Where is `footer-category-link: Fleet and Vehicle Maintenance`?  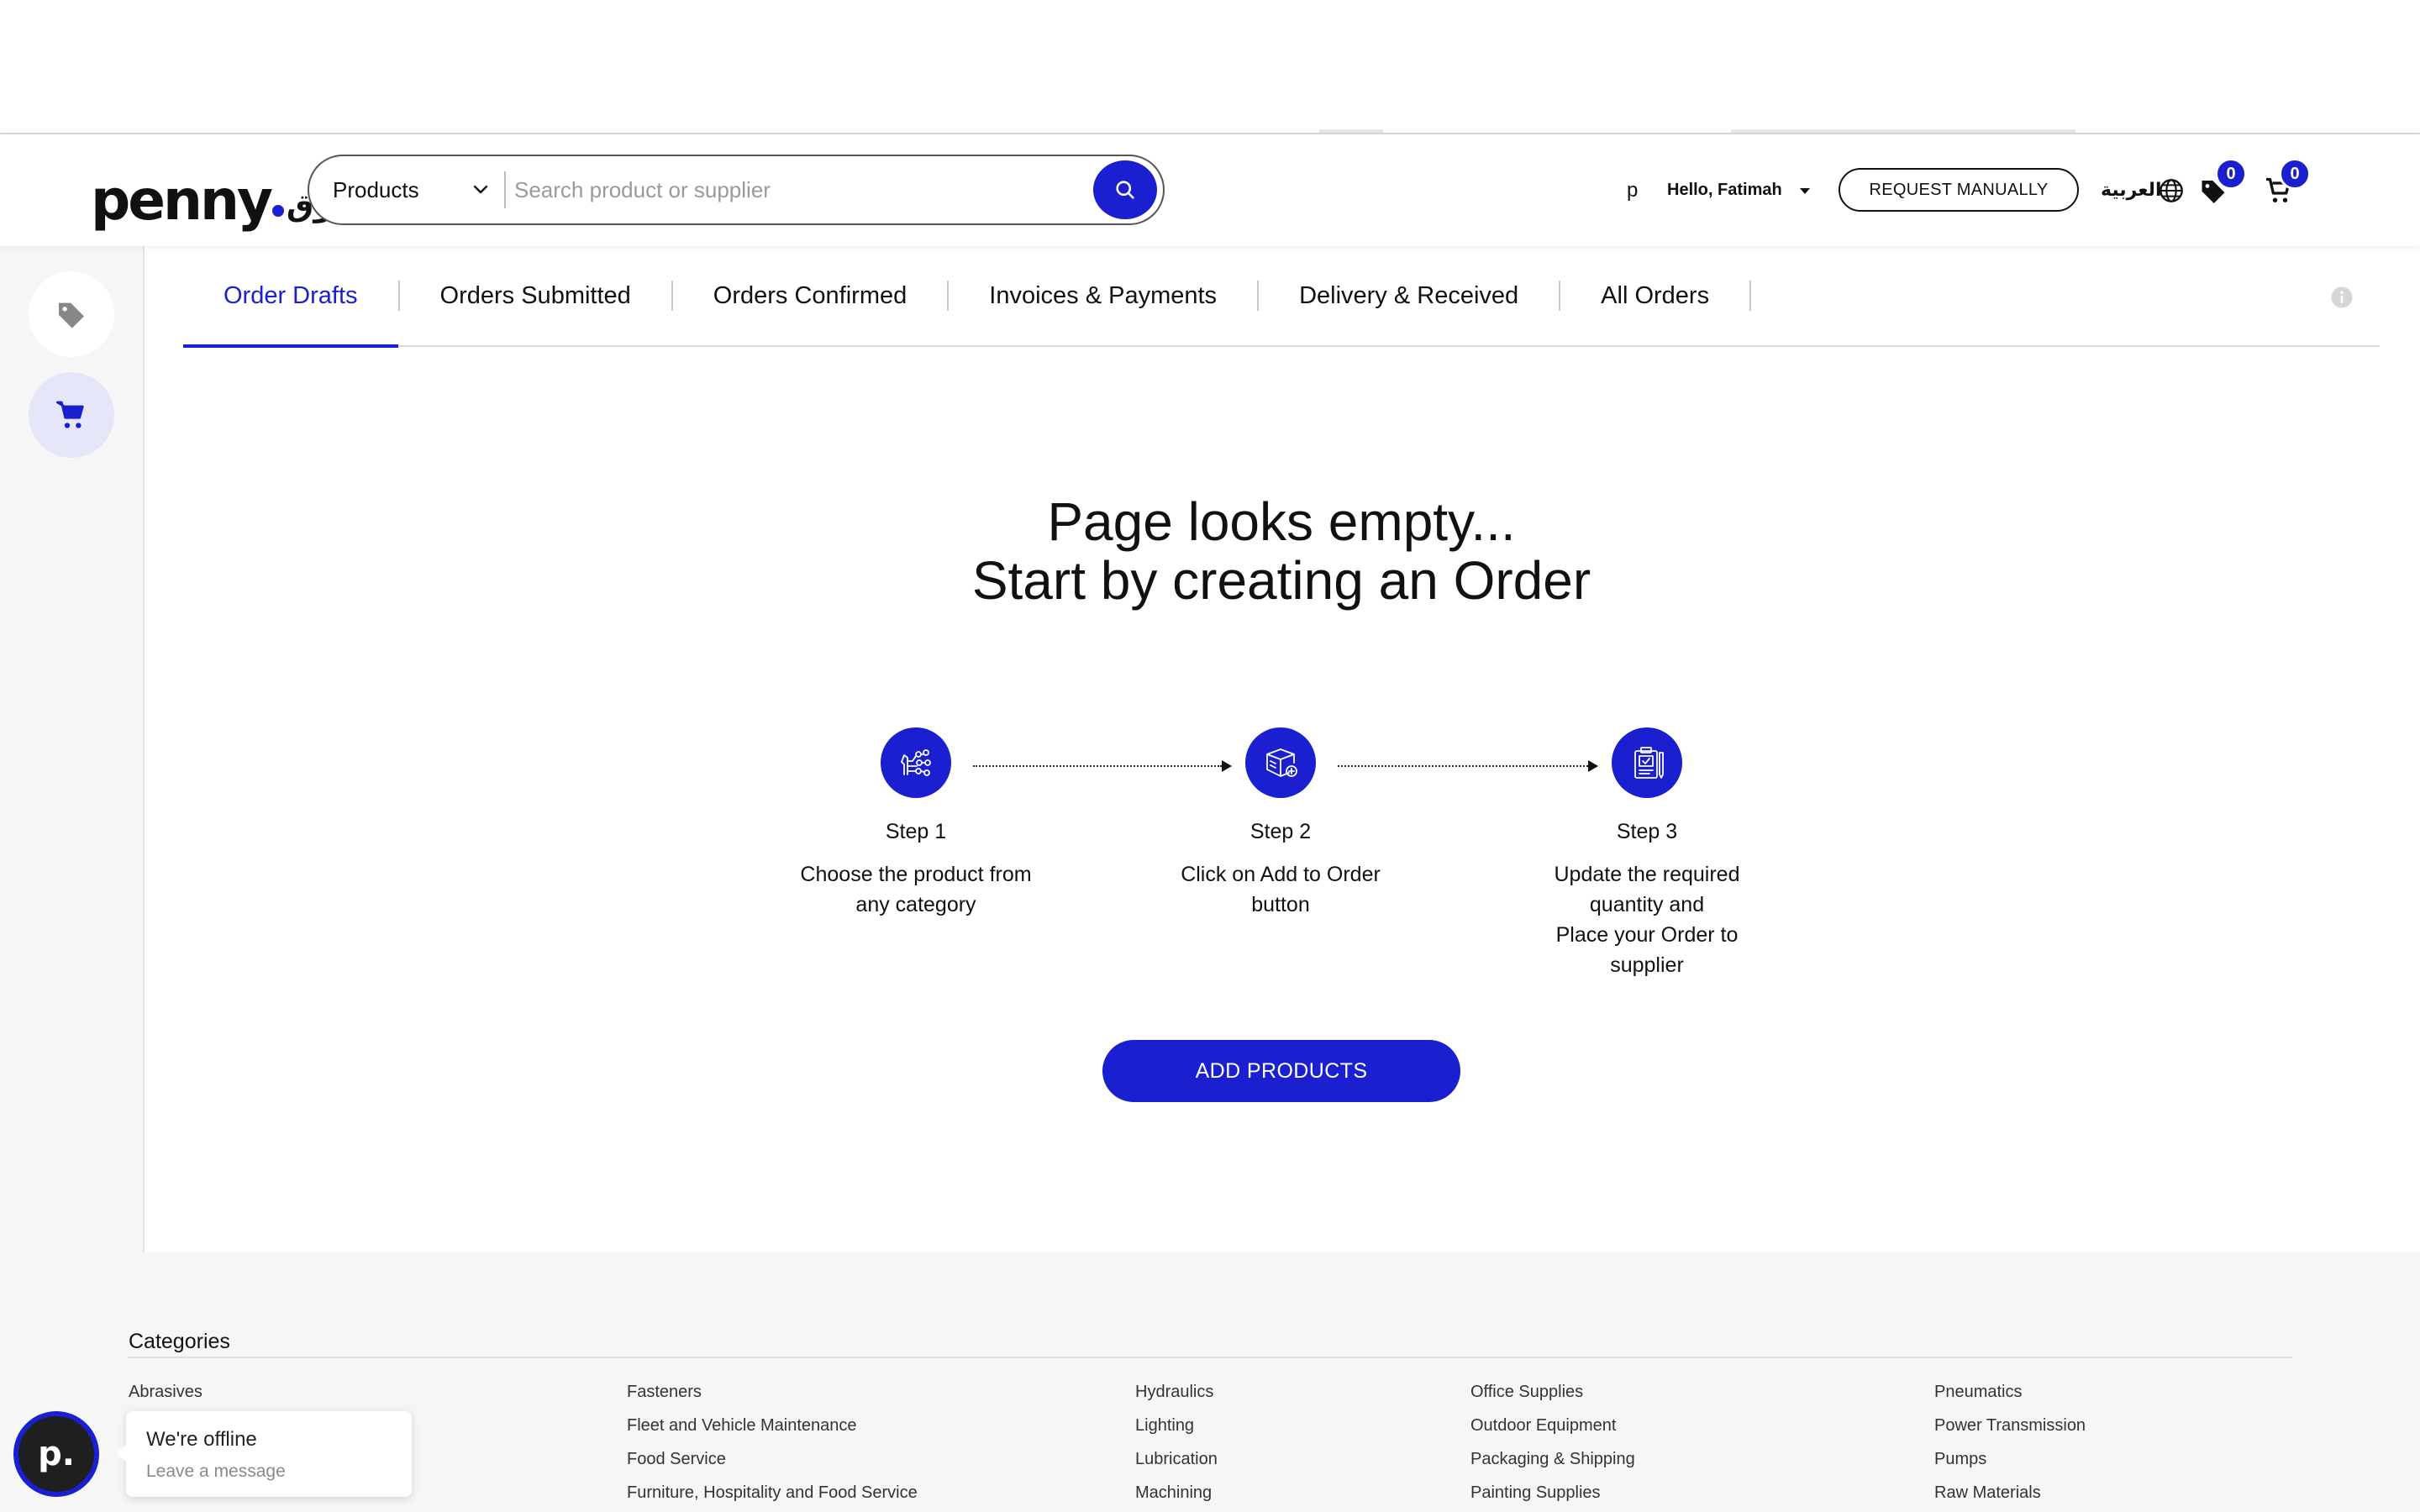 footer-category-link: Fleet and Vehicle Maintenance is located at coordinates (772, 1425).